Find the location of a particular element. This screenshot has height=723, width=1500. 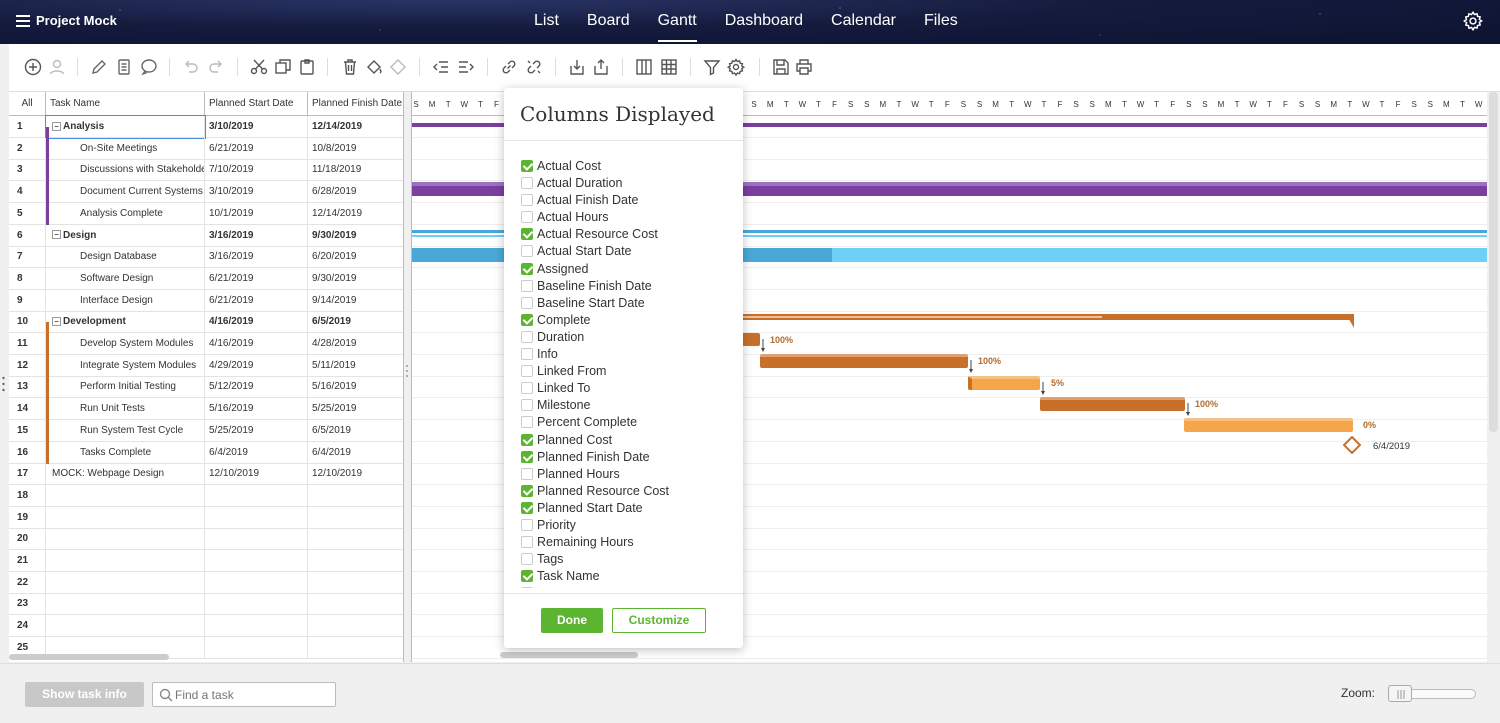

column-option: WBS is located at coordinates (628, 586).